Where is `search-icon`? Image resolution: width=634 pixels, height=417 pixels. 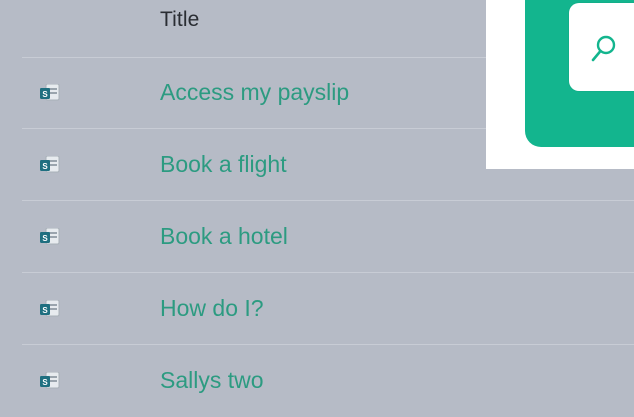
search-icon is located at coordinates (603, 48).